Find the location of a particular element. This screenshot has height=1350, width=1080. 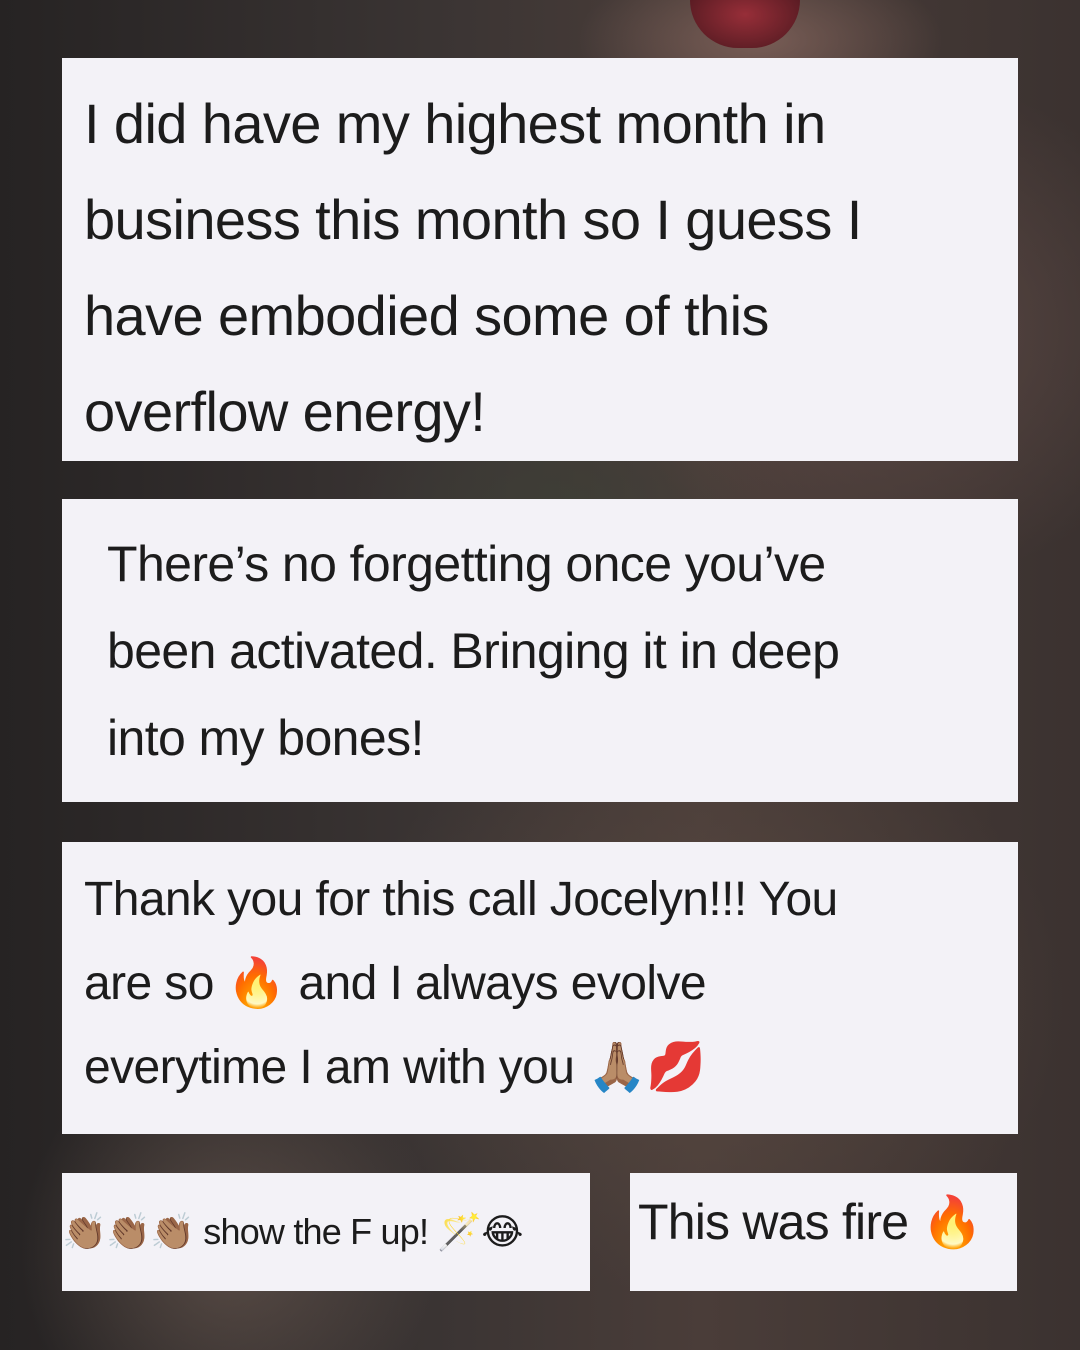

comment-text: This was fire 🔥 is located at coordinates (811, 1222).